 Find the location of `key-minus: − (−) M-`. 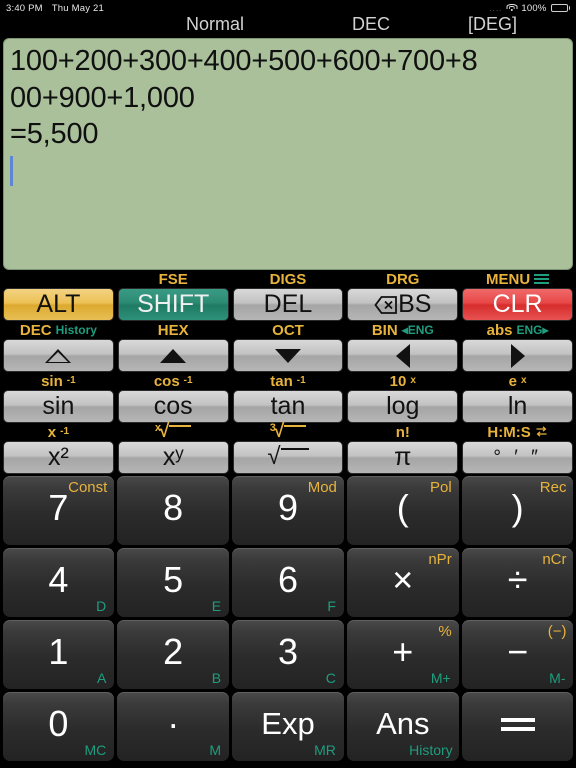

key-minus: − (−) M- is located at coordinates (517, 654).